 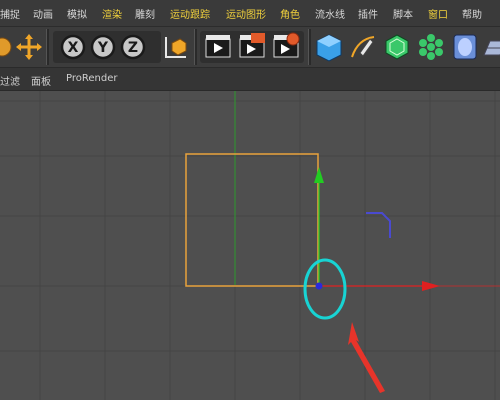 What do you see at coordinates (403, 13) in the screenshot?
I see `menu-script: 脚本` at bounding box center [403, 13].